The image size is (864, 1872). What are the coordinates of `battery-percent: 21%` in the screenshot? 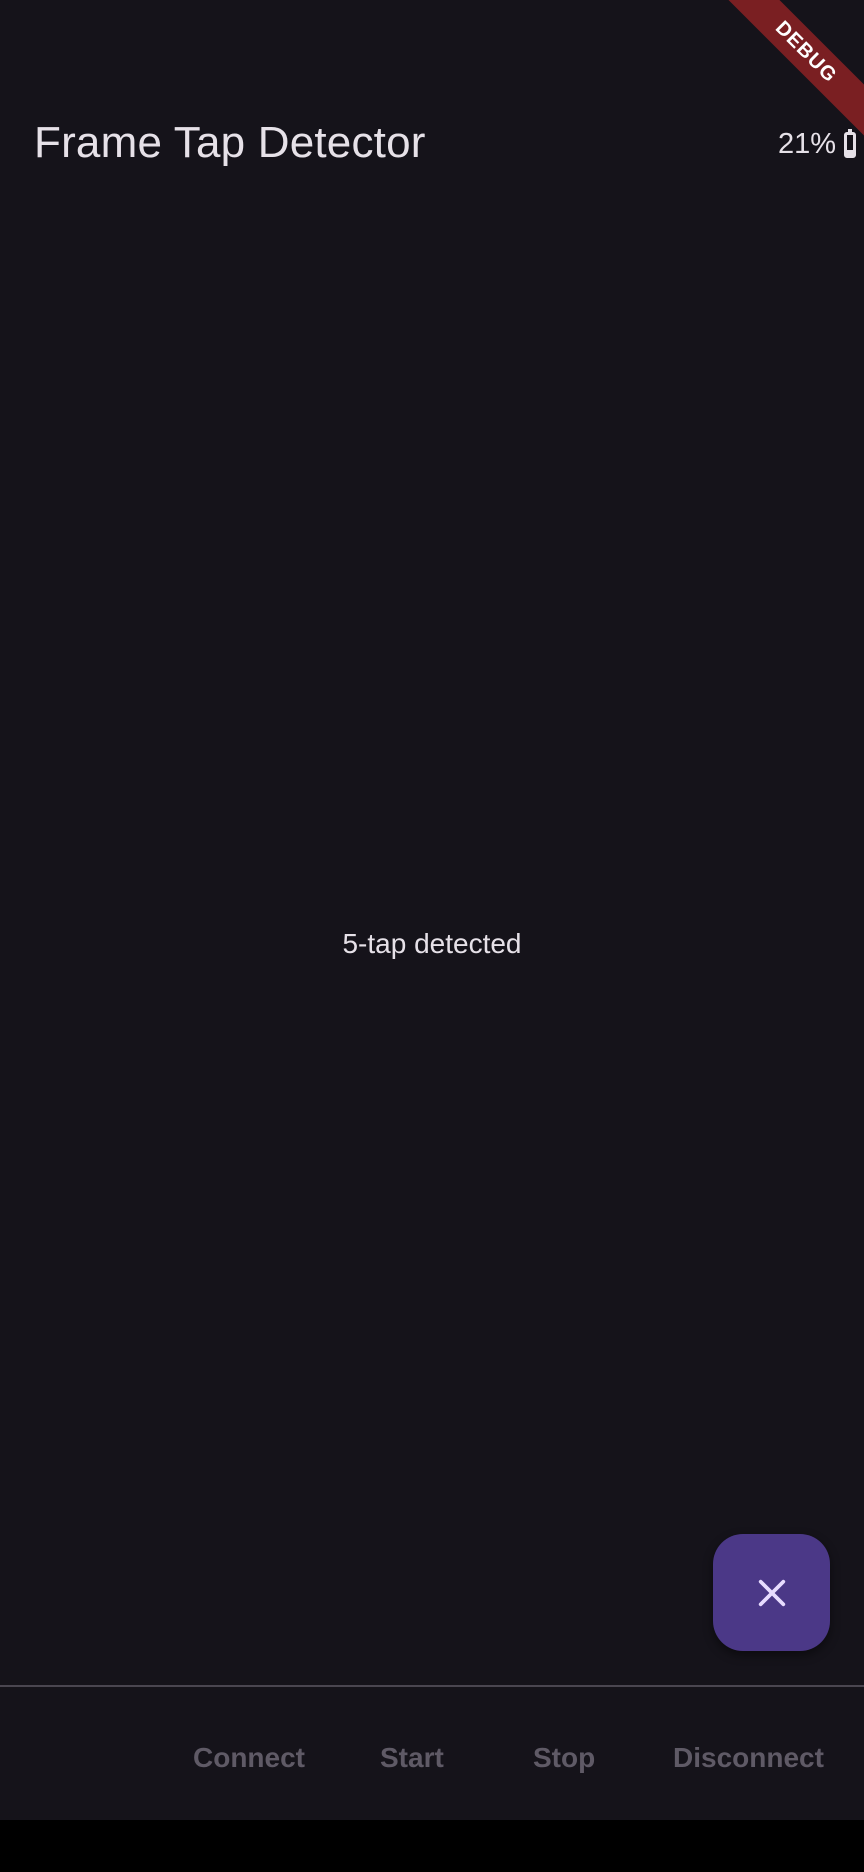 It's located at (806, 144).